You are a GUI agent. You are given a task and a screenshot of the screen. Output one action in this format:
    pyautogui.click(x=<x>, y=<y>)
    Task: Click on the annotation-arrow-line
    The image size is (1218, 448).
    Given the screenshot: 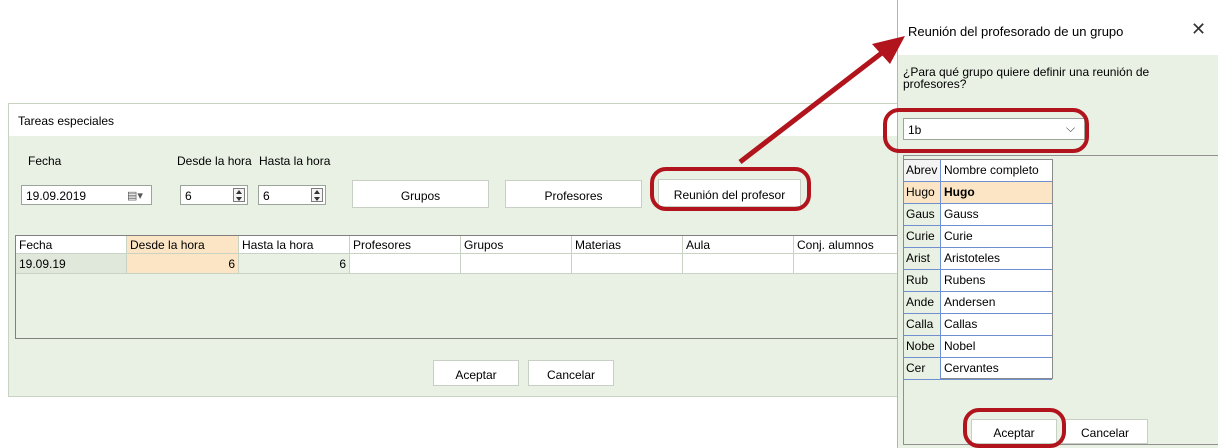 What is the action you would take?
    pyautogui.click(x=811, y=107)
    